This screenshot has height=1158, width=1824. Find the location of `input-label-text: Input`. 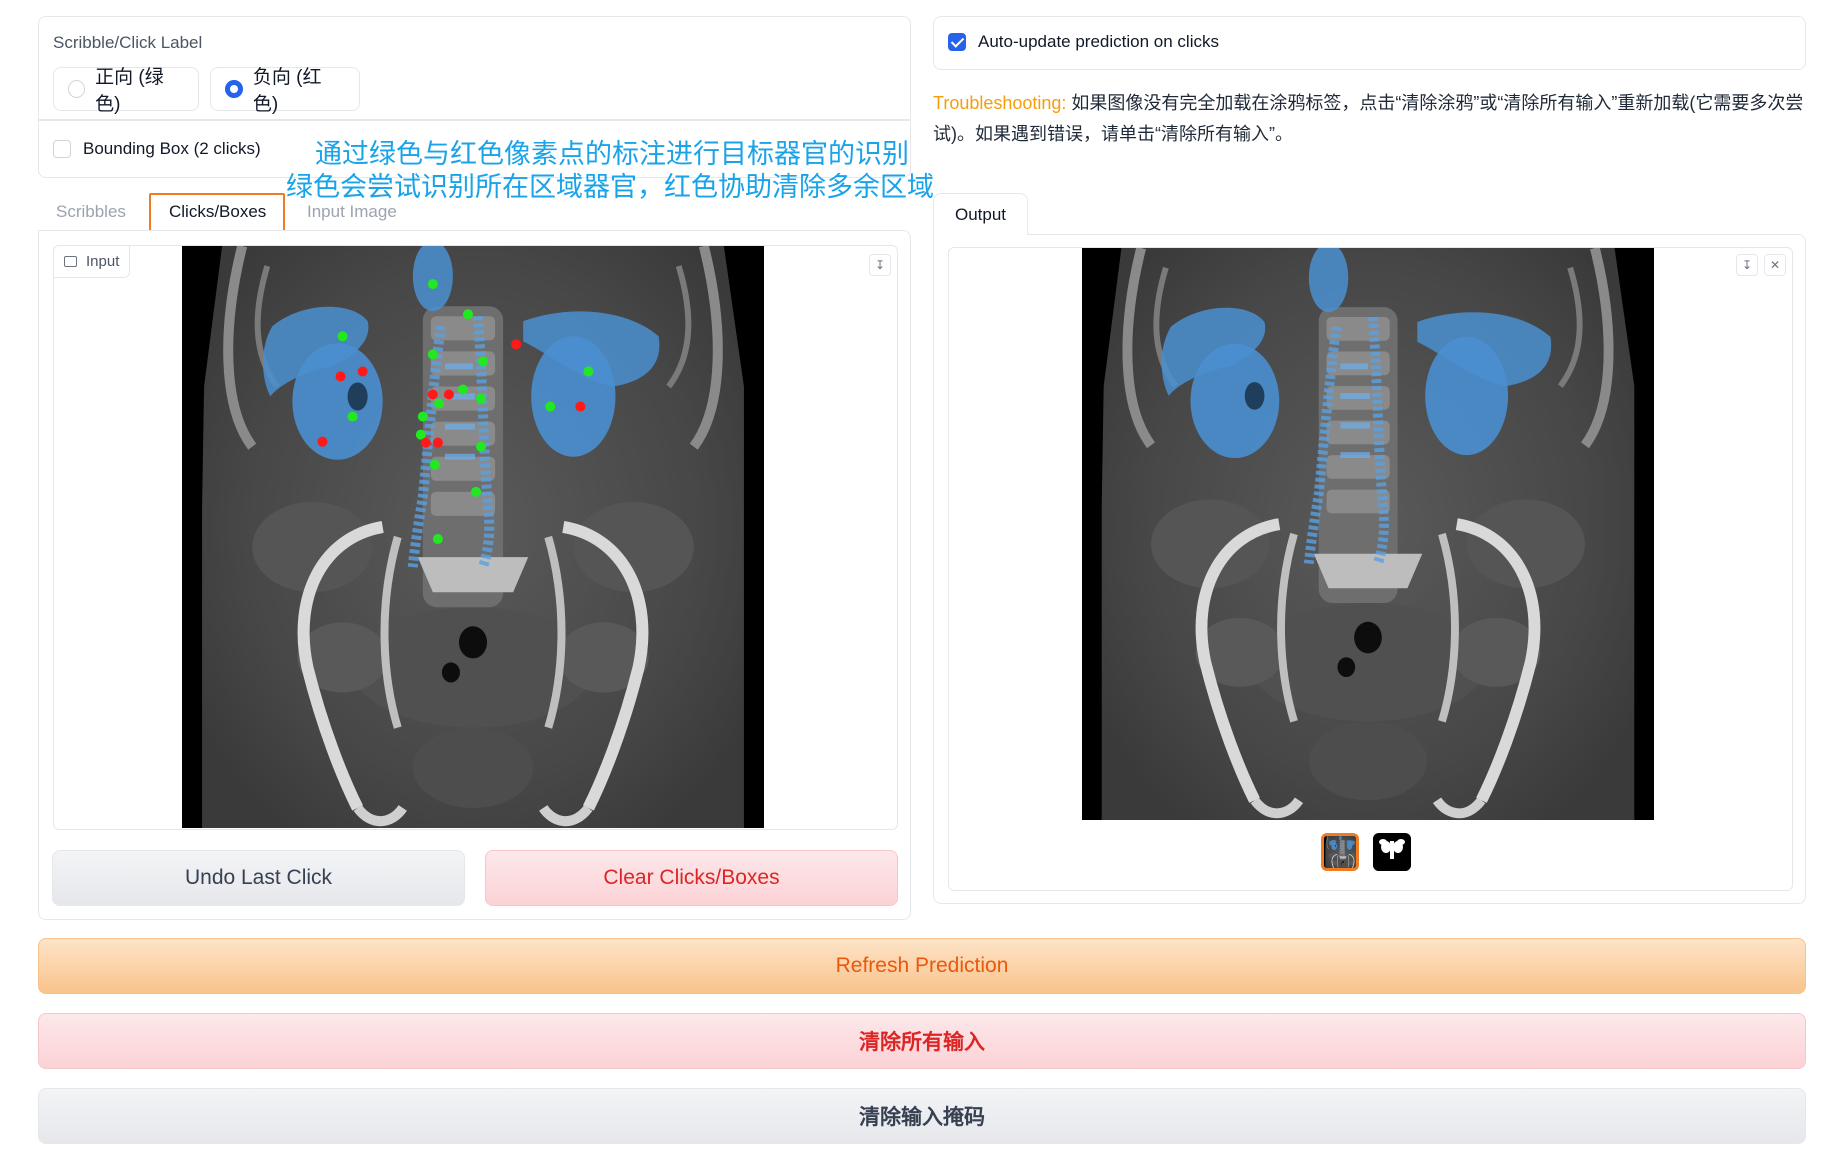

input-label-text: Input is located at coordinates (103, 261).